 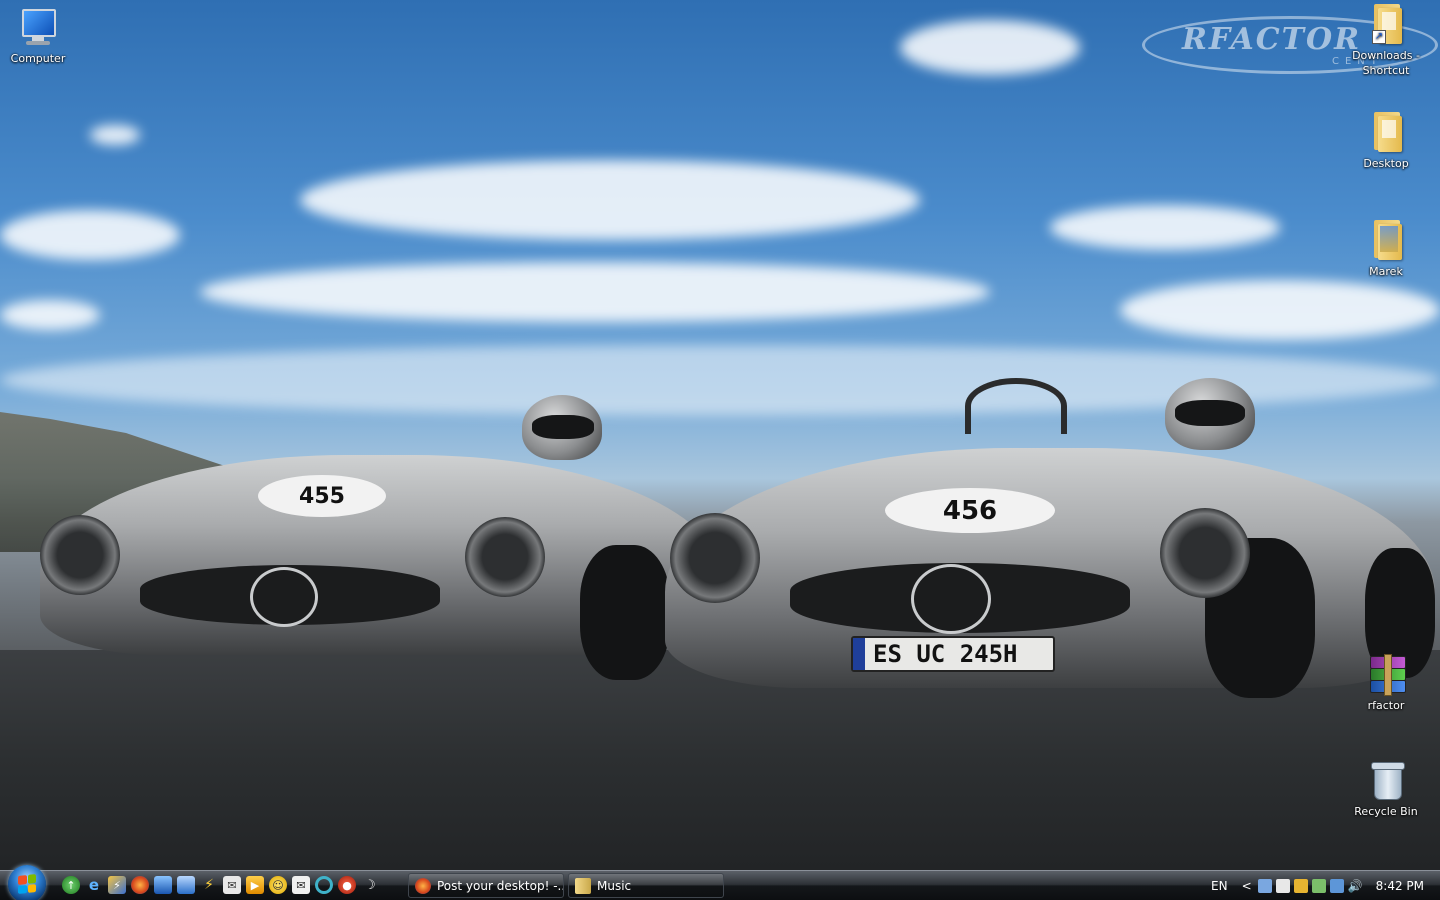 What do you see at coordinates (117, 885) in the screenshot?
I see `winamp-icon: ⚡` at bounding box center [117, 885].